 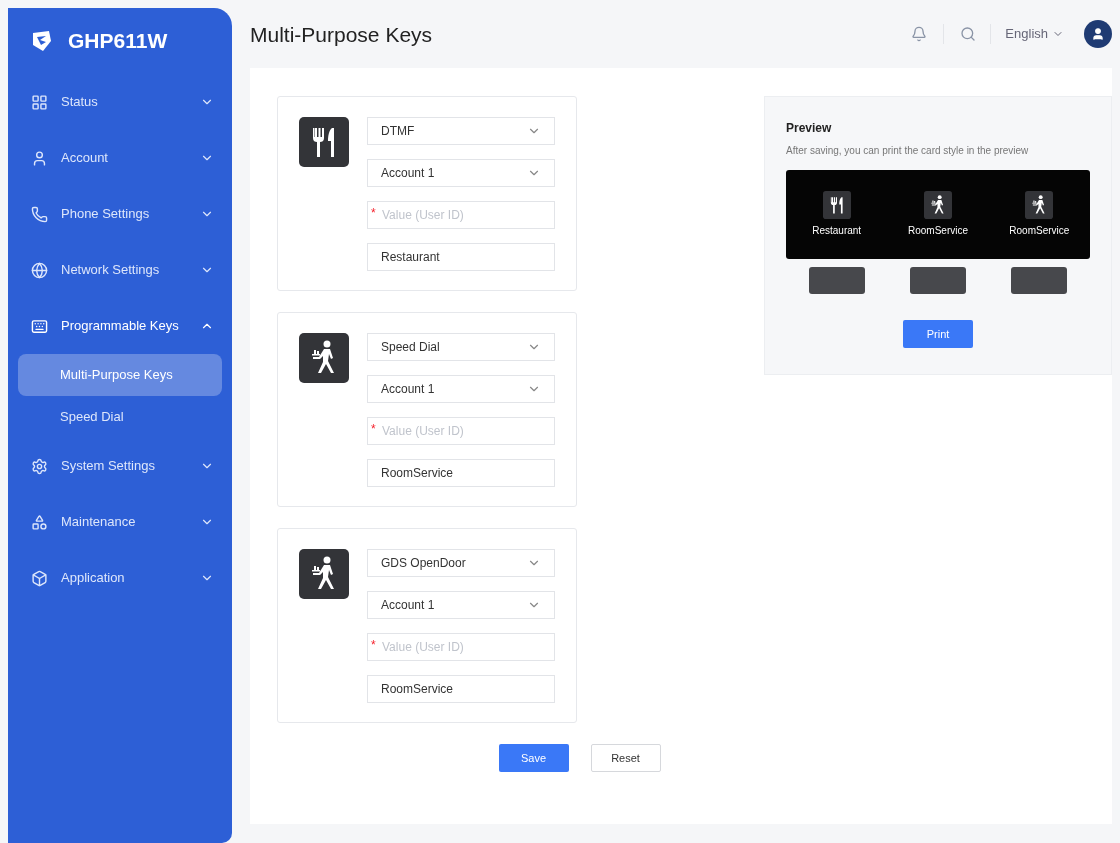 I want to click on keyboard-icon, so click(x=39, y=326).